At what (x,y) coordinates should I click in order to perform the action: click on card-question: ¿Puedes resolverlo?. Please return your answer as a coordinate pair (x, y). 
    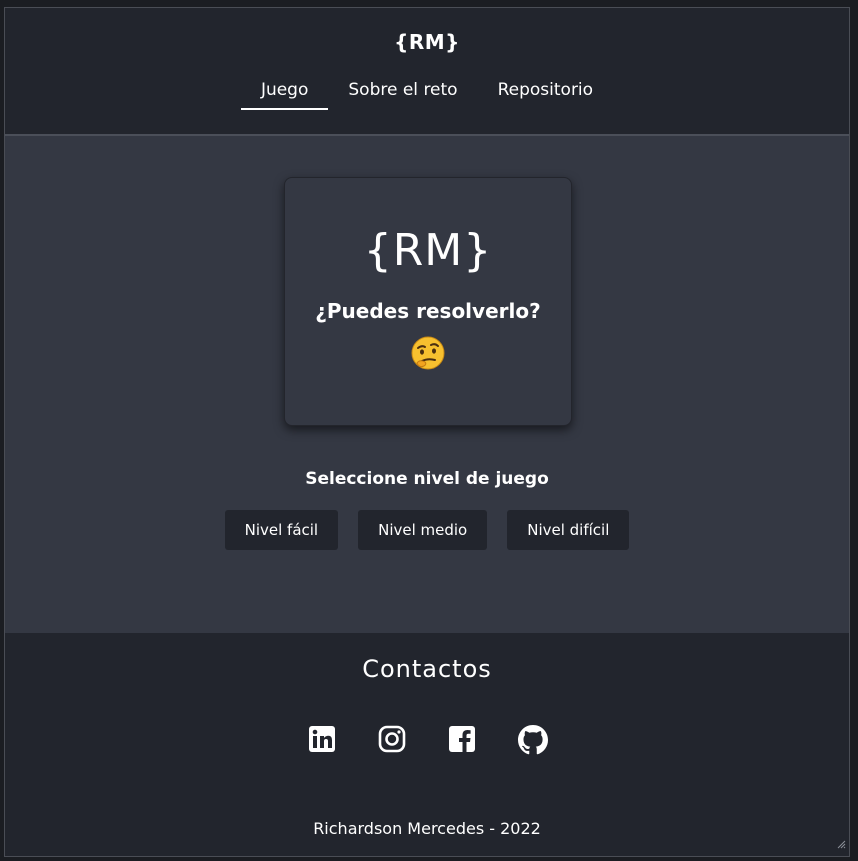
    Looking at the image, I should click on (428, 311).